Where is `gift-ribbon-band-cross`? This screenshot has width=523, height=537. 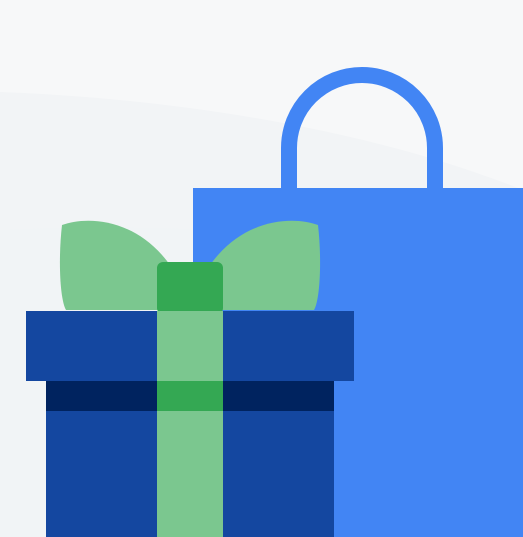 gift-ribbon-band-cross is located at coordinates (190, 396).